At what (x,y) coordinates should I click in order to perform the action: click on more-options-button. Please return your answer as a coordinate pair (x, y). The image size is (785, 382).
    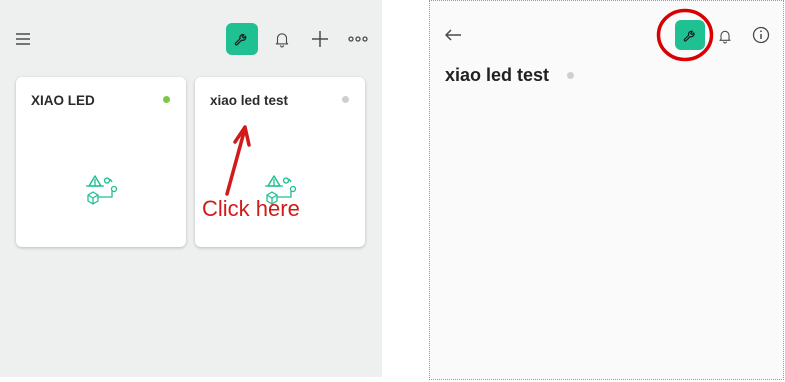
    Looking at the image, I should click on (358, 39).